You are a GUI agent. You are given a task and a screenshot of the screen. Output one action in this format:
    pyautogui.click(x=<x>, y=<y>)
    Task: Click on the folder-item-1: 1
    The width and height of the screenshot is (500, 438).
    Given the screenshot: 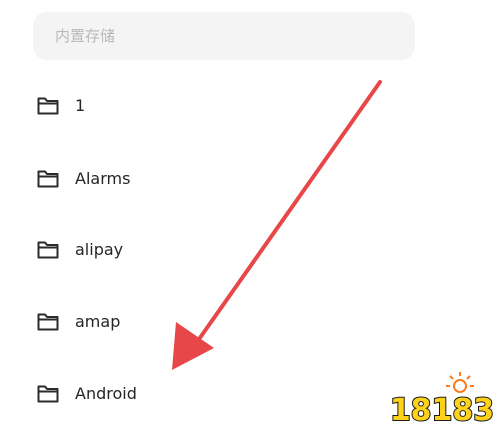 What is the action you would take?
    pyautogui.click(x=190, y=106)
    